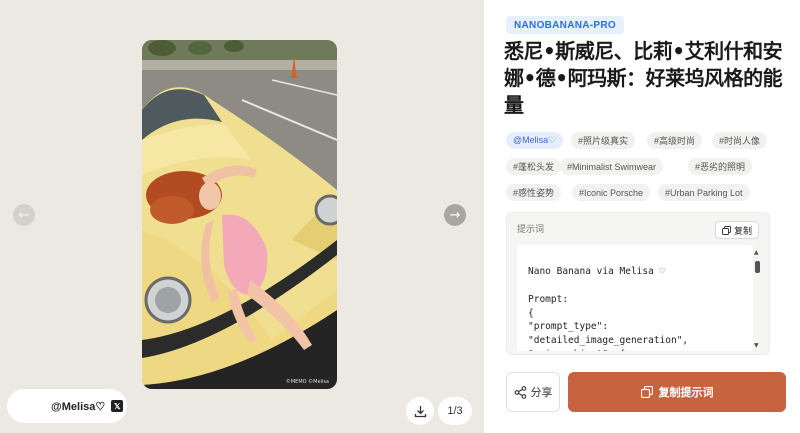 This screenshot has width=800, height=433. What do you see at coordinates (455, 411) in the screenshot?
I see `image-counter: 1/3` at bounding box center [455, 411].